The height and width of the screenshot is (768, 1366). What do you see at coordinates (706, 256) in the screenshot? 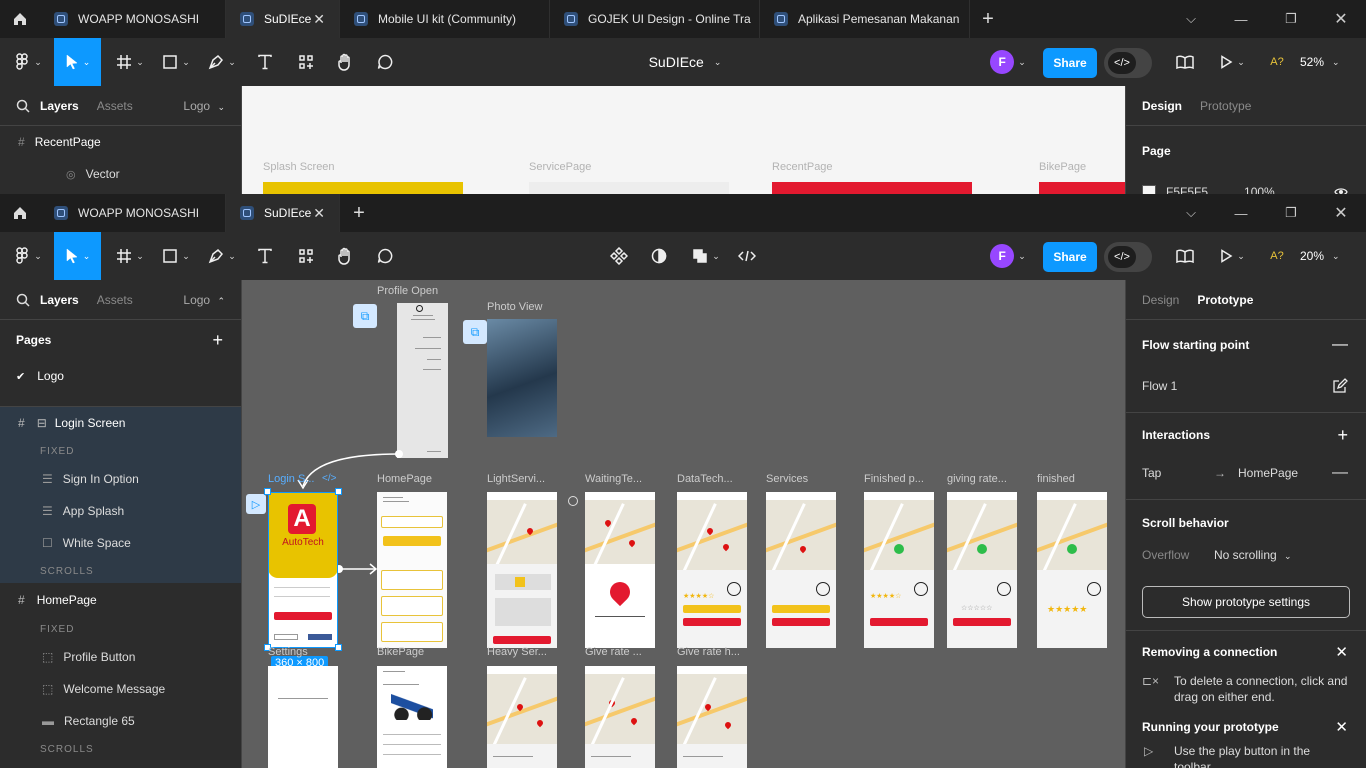
I see `boolean-tool: ⌄` at bounding box center [706, 256].